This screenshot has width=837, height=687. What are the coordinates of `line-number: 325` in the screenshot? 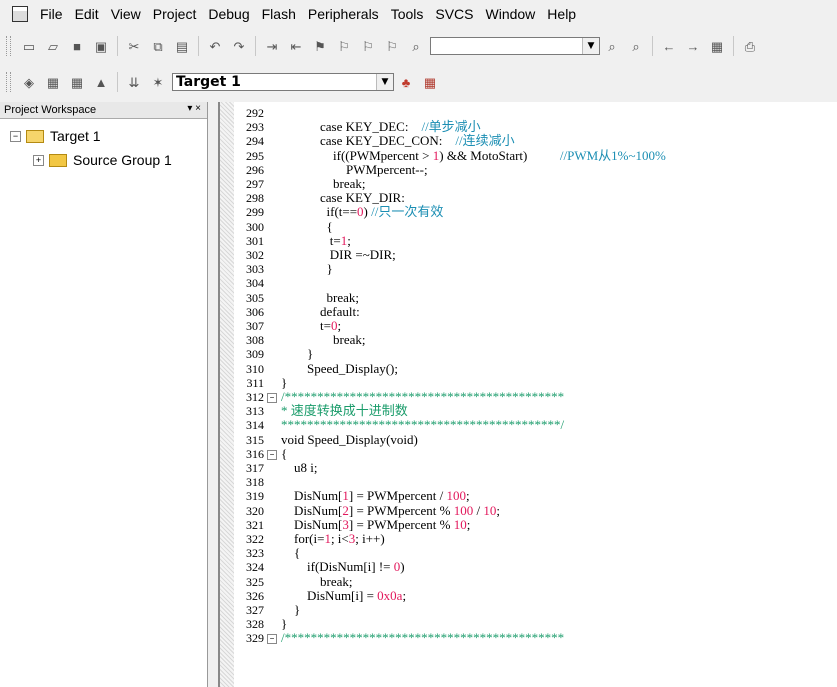 It's located at (255, 581).